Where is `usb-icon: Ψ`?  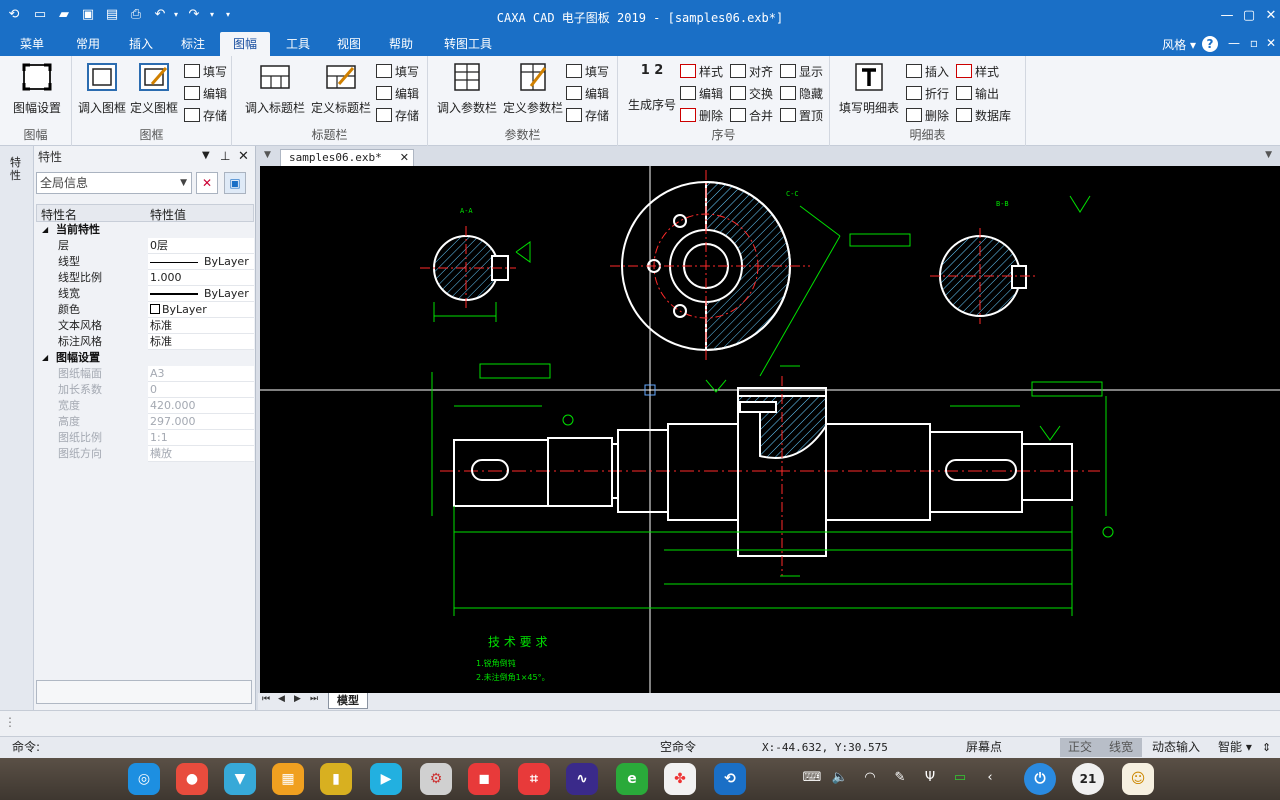
usb-icon: Ψ is located at coordinates (930, 777).